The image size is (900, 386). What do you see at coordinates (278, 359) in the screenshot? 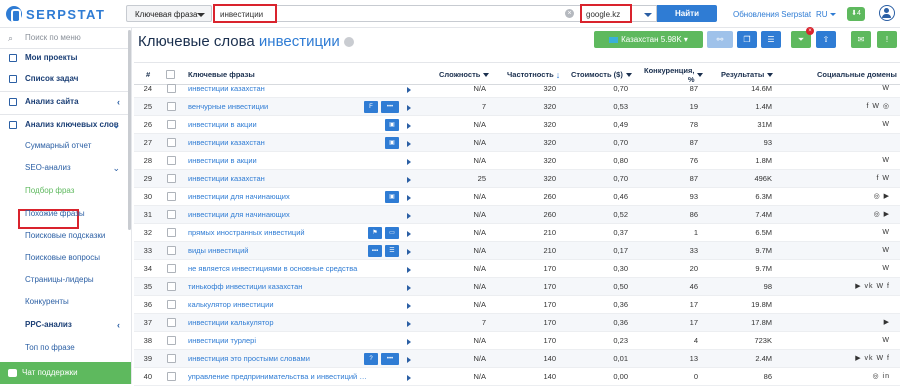
I see `keyword-link: инвестиция это простыми словами` at bounding box center [278, 359].